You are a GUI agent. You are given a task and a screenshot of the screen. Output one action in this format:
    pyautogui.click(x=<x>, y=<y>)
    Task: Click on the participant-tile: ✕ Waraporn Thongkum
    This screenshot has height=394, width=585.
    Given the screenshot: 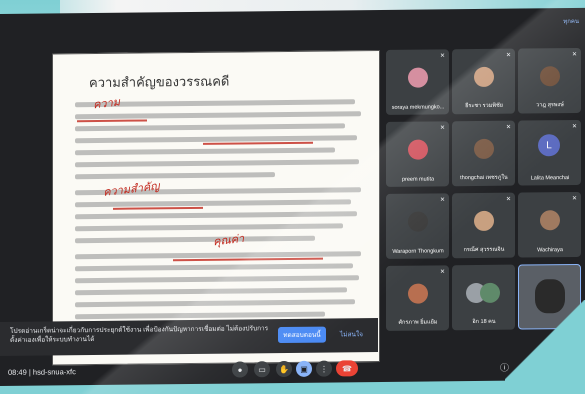 What is the action you would take?
    pyautogui.click(x=417, y=226)
    